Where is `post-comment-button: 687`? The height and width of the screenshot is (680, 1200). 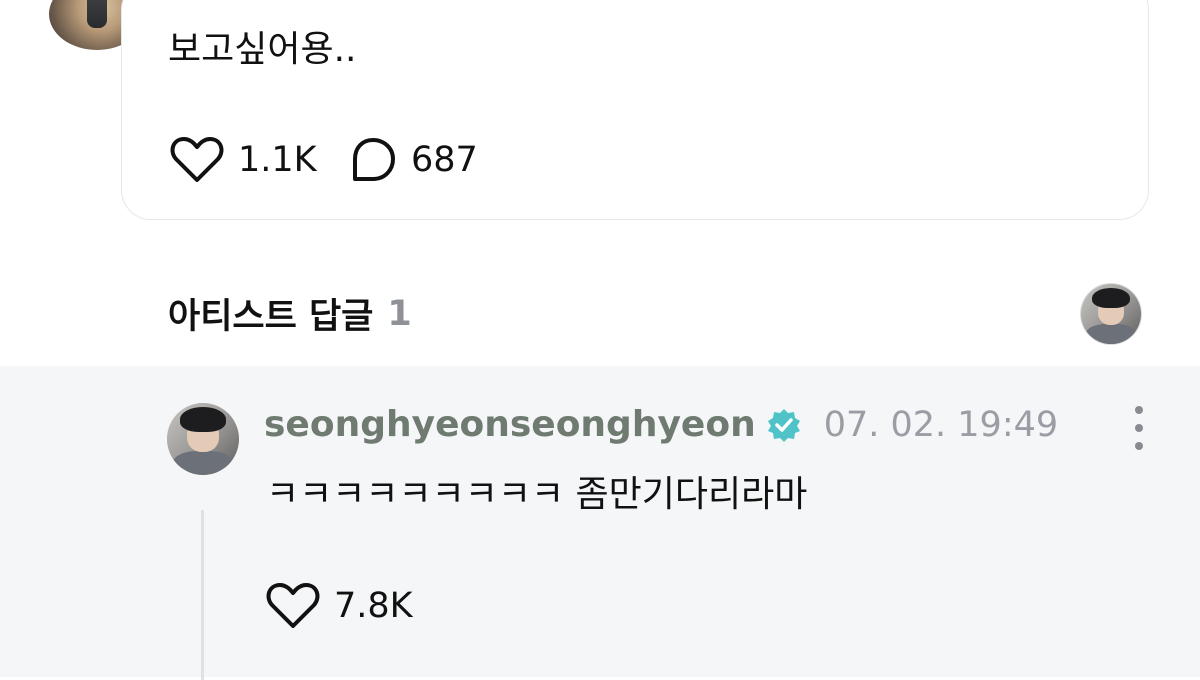
post-comment-button: 687 is located at coordinates (413, 160).